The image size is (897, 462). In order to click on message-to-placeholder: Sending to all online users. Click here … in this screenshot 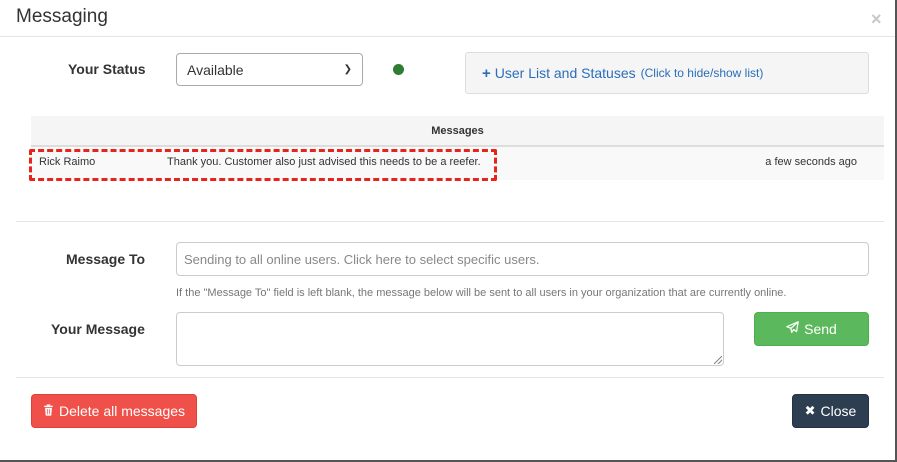, I will do `click(362, 259)`.